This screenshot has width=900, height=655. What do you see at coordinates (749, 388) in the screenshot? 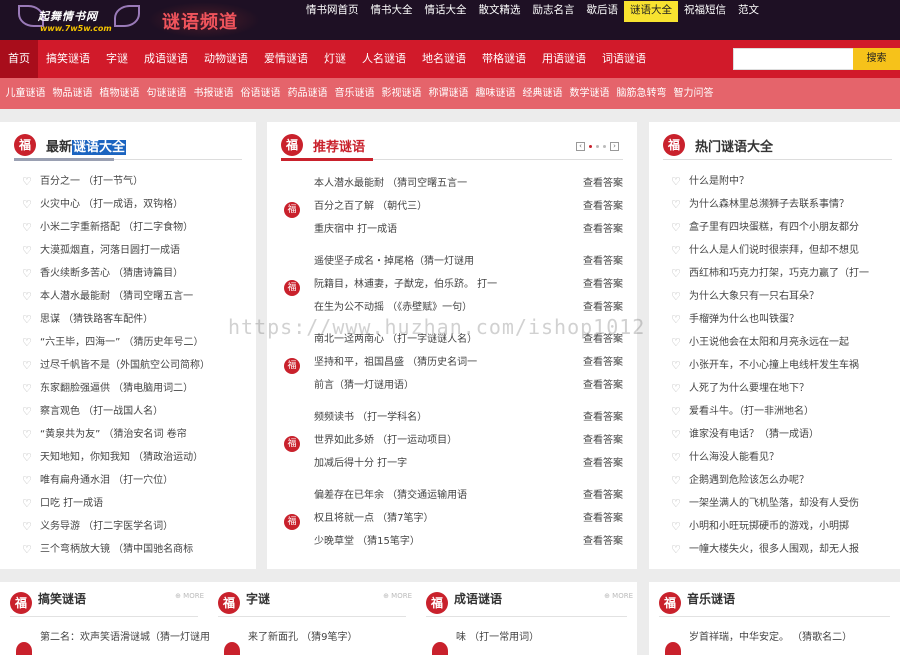
I see `riddle-text: 人死了为什么要埋在地下？` at bounding box center [749, 388].